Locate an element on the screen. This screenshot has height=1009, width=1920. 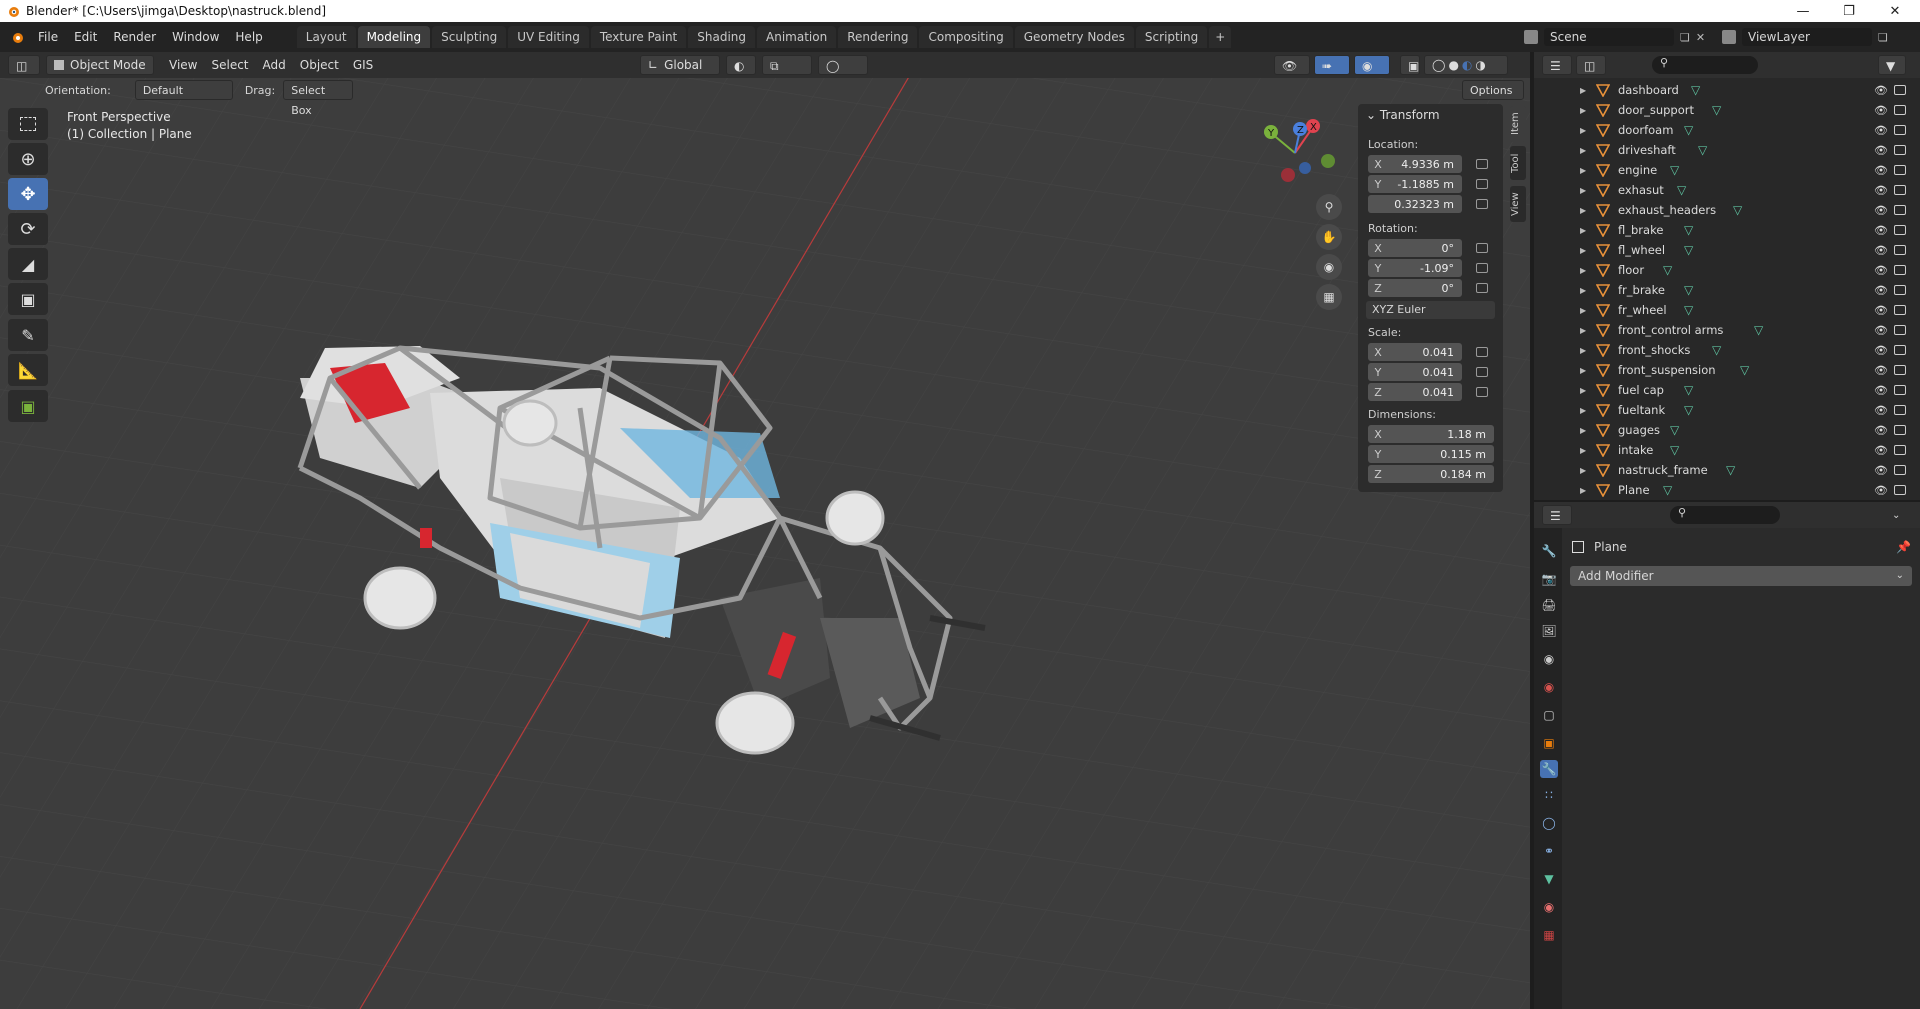
outliner-editor-type-icon: ☰ is located at coordinates (1557, 65).